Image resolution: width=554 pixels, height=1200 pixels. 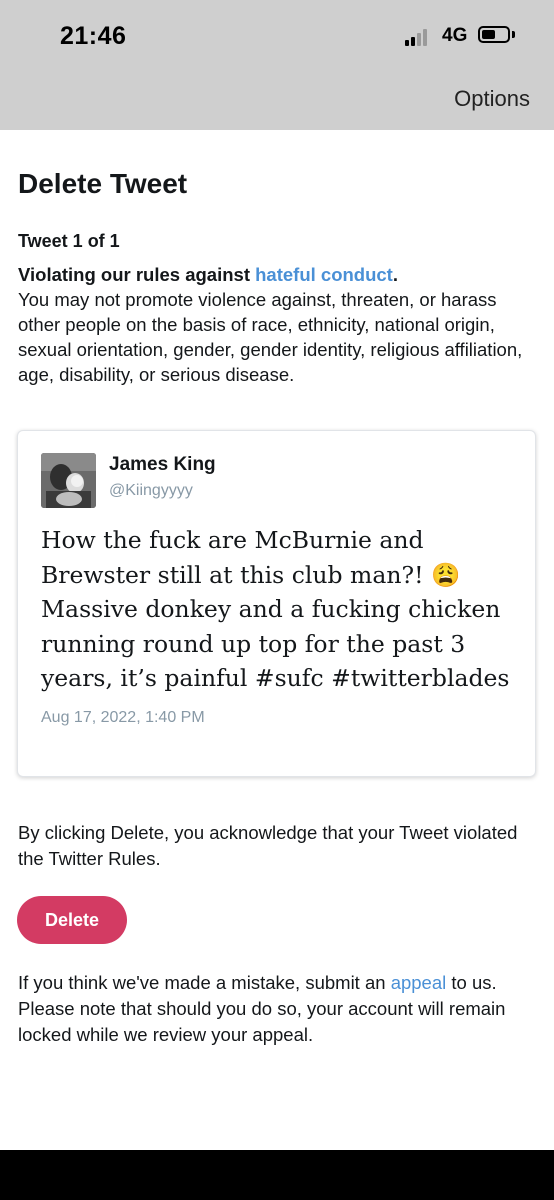 I want to click on hateful-conduct-link: hateful conduct, so click(x=324, y=274).